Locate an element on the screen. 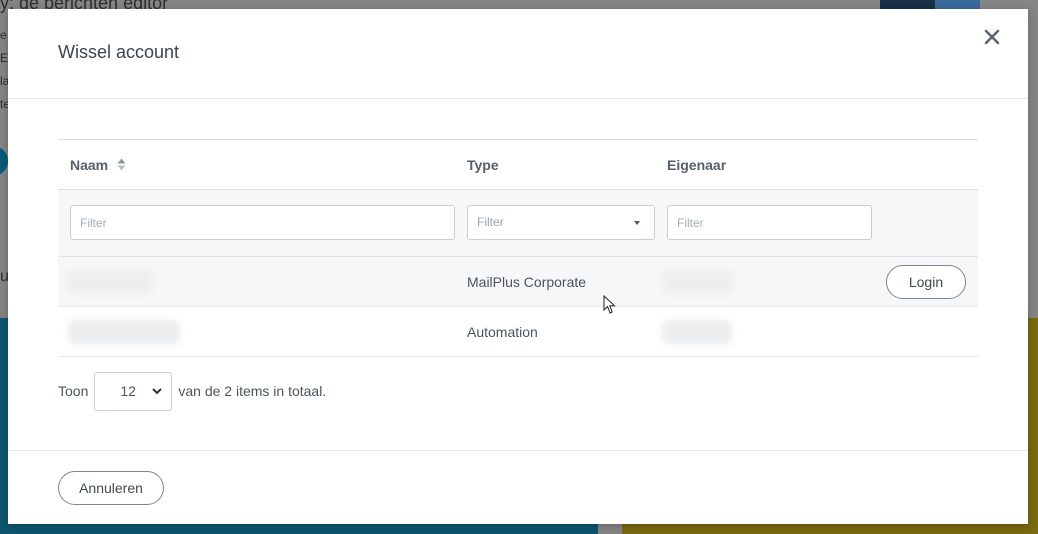 This screenshot has width=1038, height=534. caret-down-icon is located at coordinates (637, 222).